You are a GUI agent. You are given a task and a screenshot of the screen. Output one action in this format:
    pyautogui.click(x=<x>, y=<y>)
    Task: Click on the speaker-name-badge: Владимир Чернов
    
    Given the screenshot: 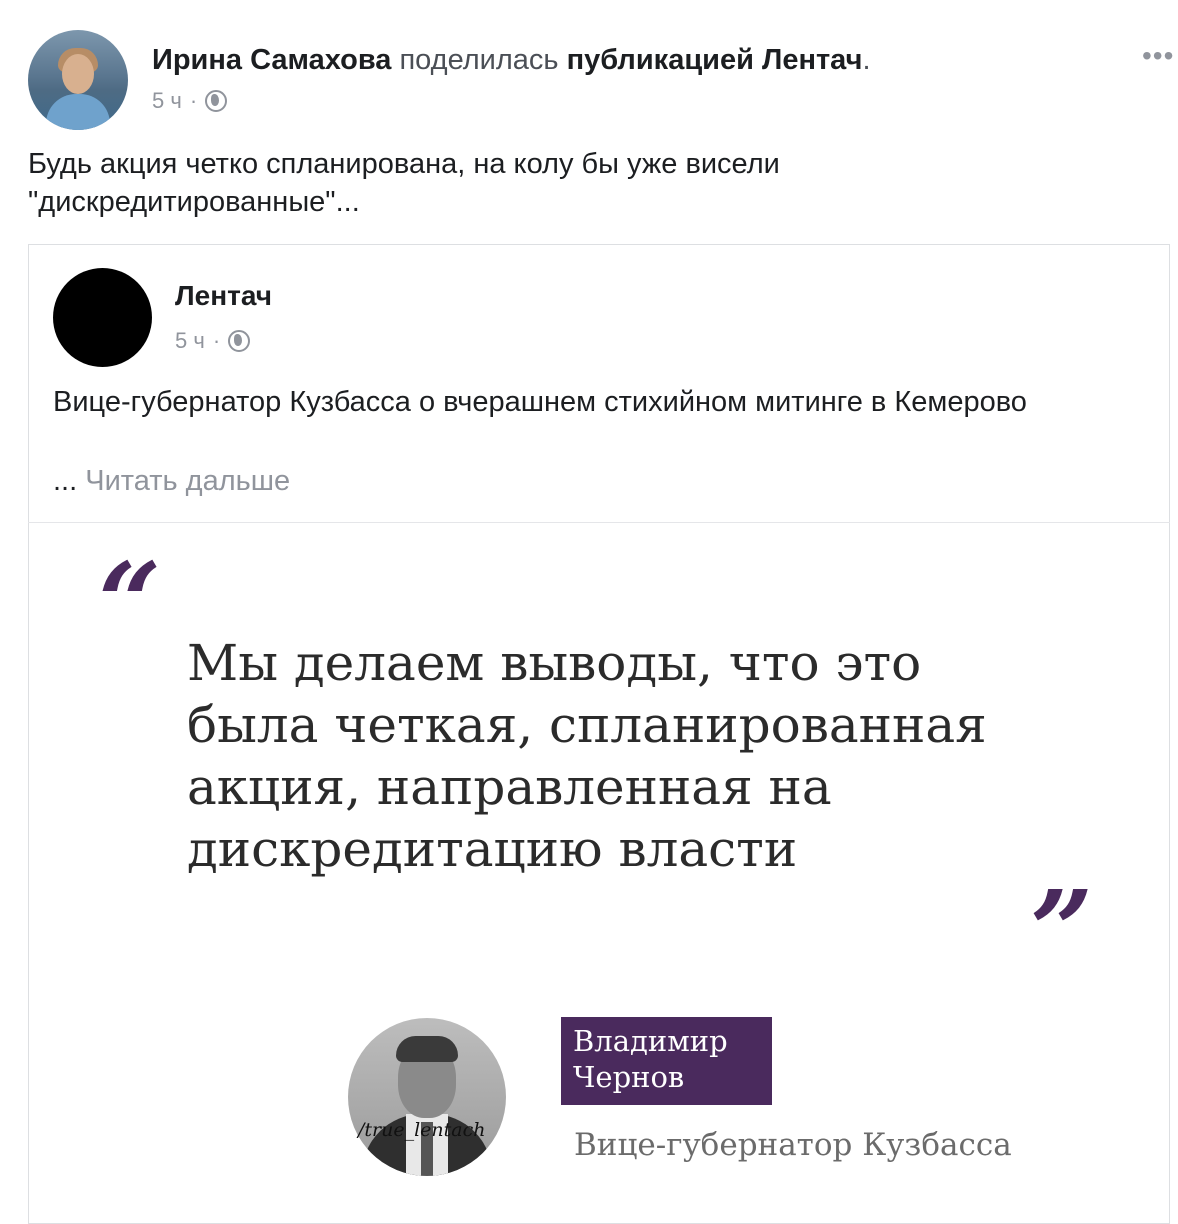 What is the action you would take?
    pyautogui.click(x=666, y=1061)
    